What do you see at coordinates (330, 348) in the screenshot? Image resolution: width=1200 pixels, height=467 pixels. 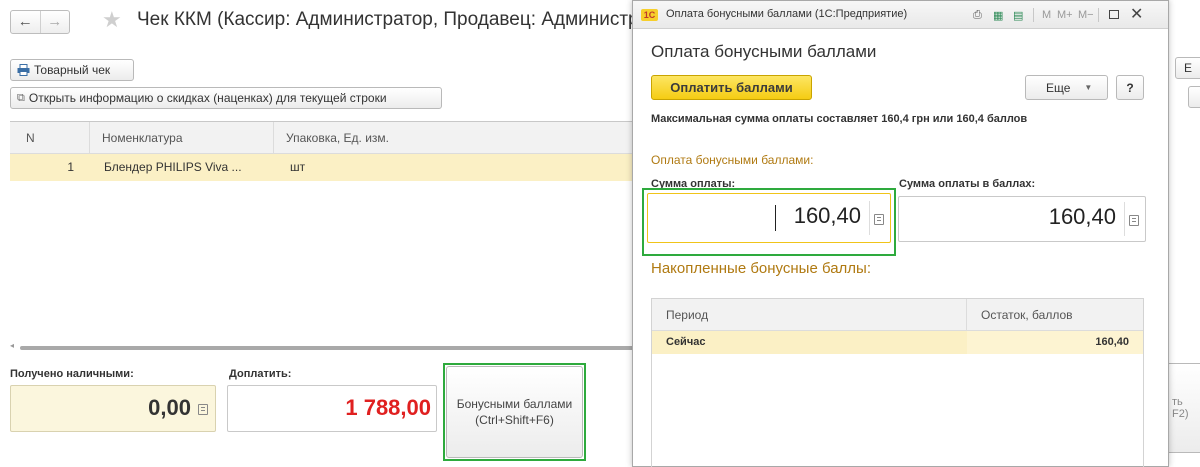 I see `scrollbar-thumb` at bounding box center [330, 348].